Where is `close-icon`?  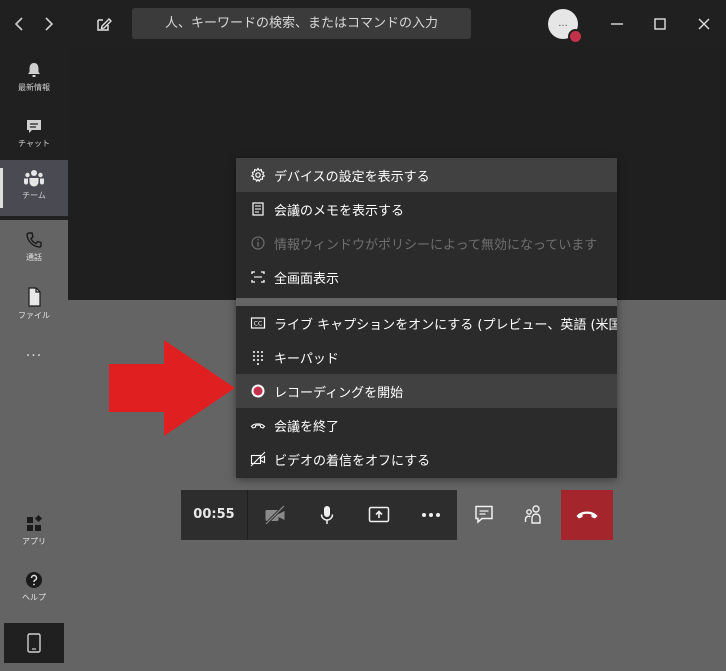
close-icon is located at coordinates (704, 24).